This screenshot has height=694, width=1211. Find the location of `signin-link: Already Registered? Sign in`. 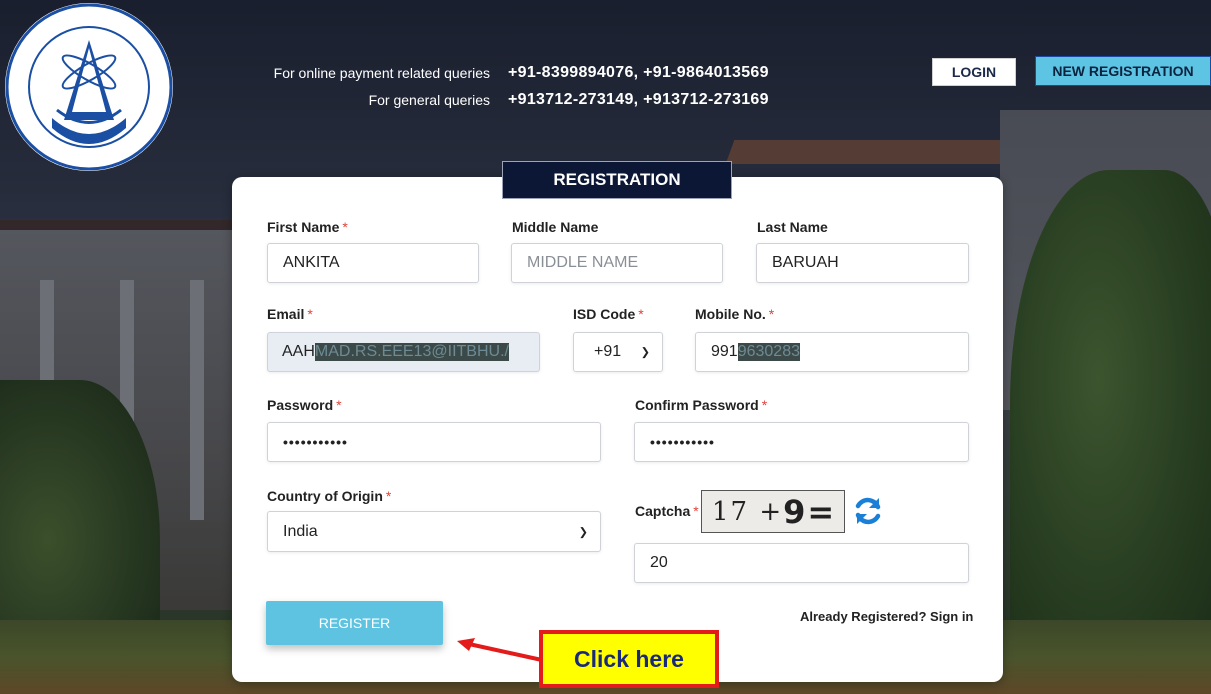

signin-link: Already Registered? Sign in is located at coordinates (886, 616).